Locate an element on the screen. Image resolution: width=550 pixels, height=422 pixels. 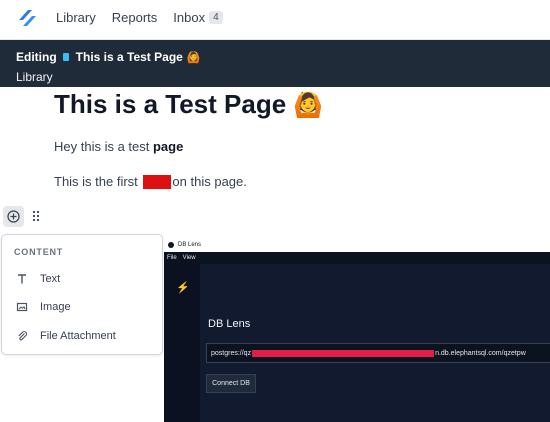
top-nav: Library Reports Inbox 4 is located at coordinates (275, 20).